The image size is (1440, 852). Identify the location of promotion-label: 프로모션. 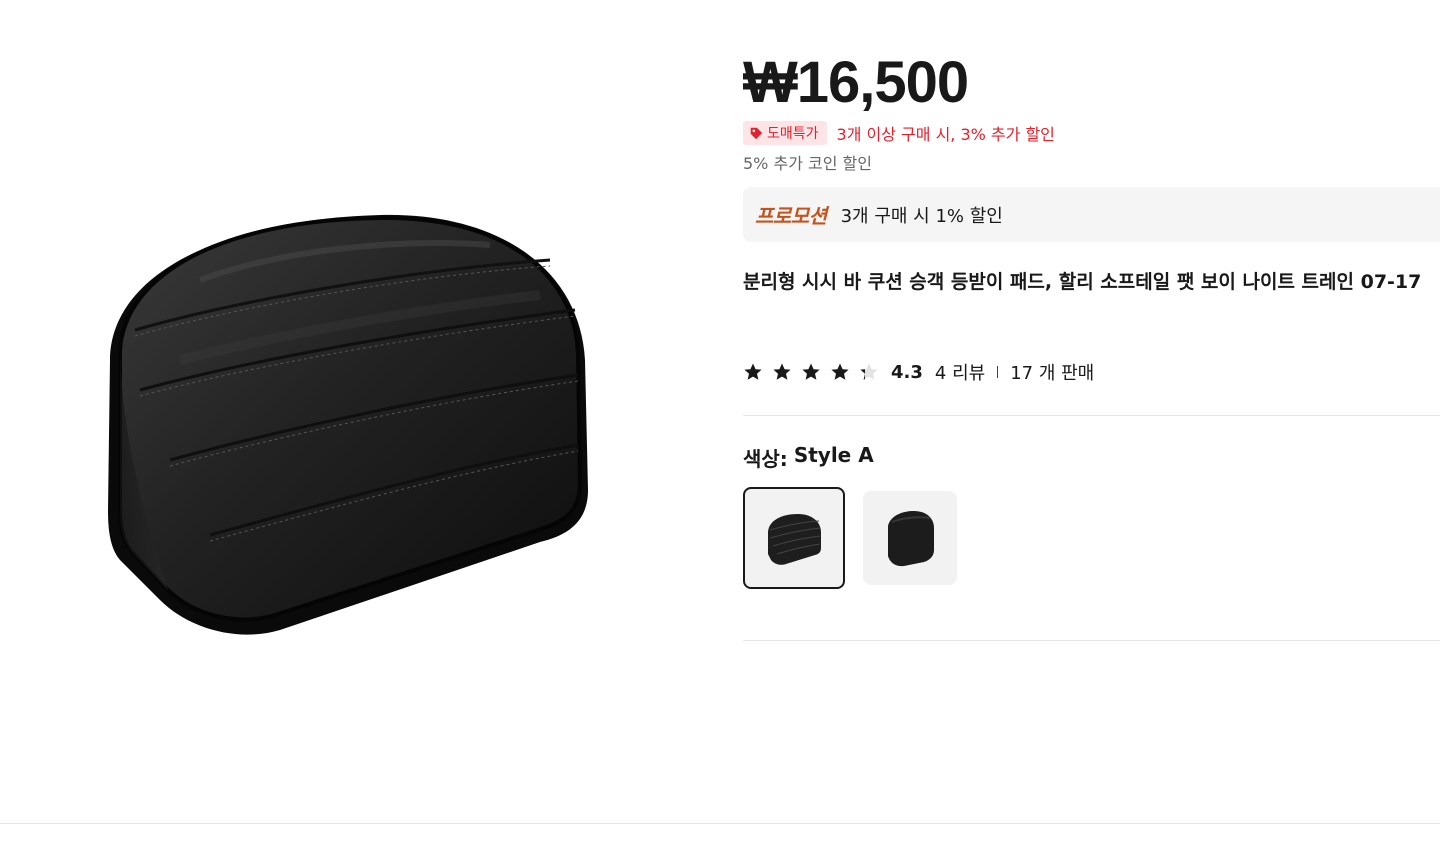
(791, 216).